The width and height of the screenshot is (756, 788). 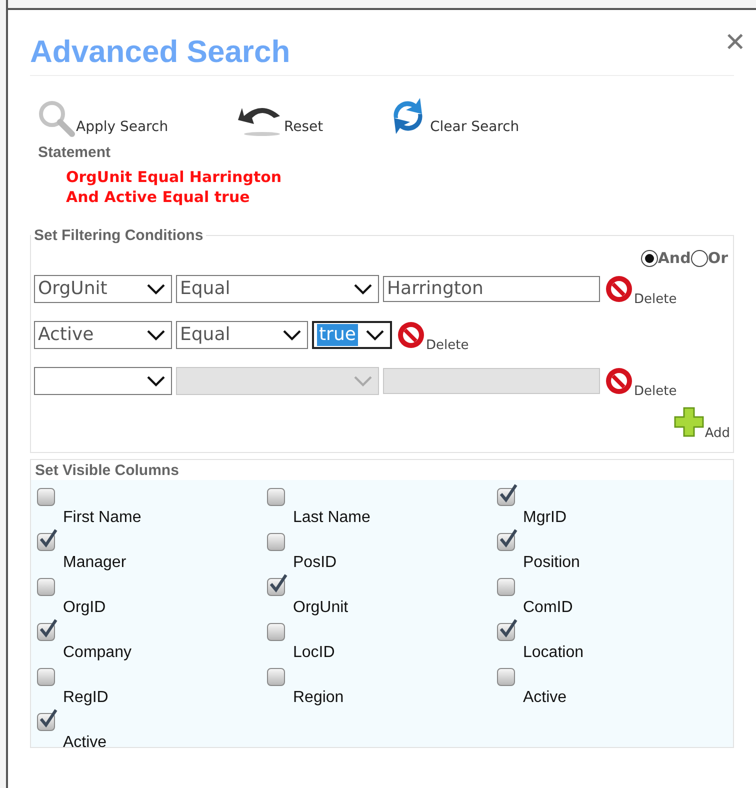 What do you see at coordinates (136, 118) in the screenshot?
I see `toolbar-button: Apply Search` at bounding box center [136, 118].